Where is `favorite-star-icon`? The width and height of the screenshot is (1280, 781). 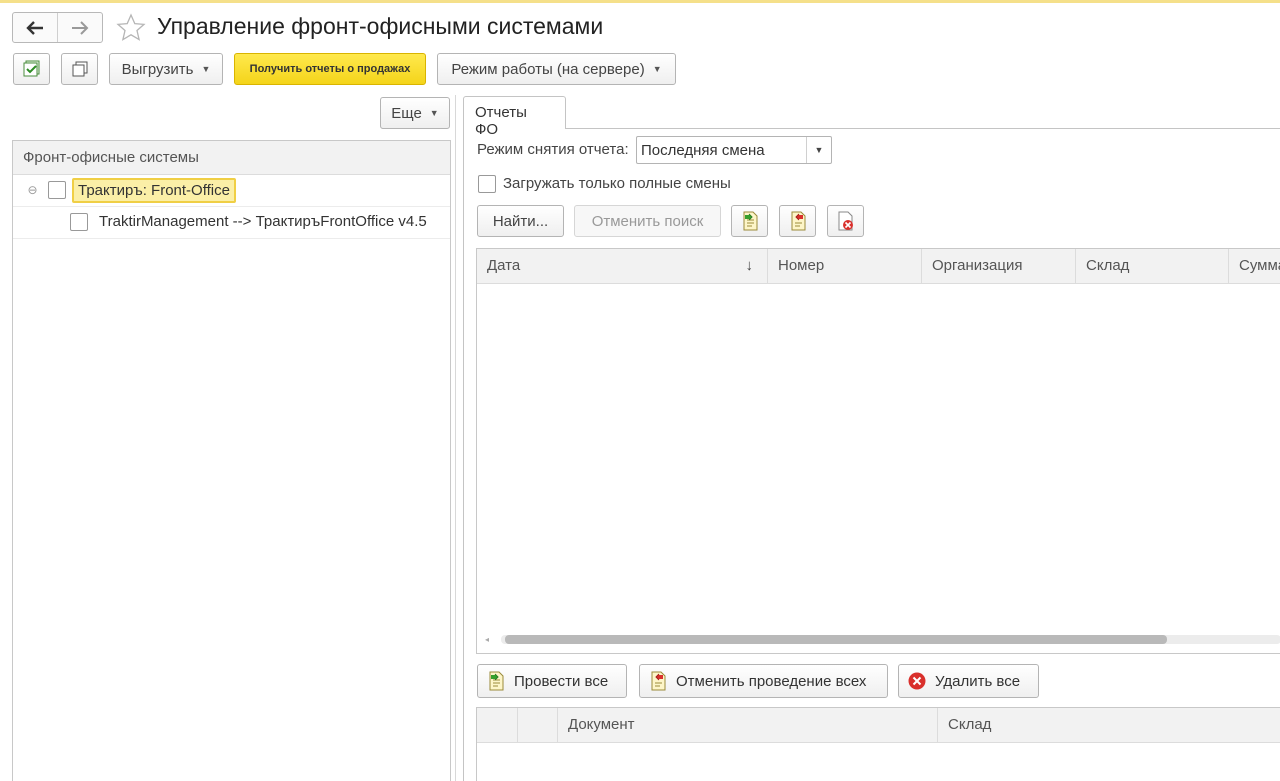 favorite-star-icon is located at coordinates (131, 28).